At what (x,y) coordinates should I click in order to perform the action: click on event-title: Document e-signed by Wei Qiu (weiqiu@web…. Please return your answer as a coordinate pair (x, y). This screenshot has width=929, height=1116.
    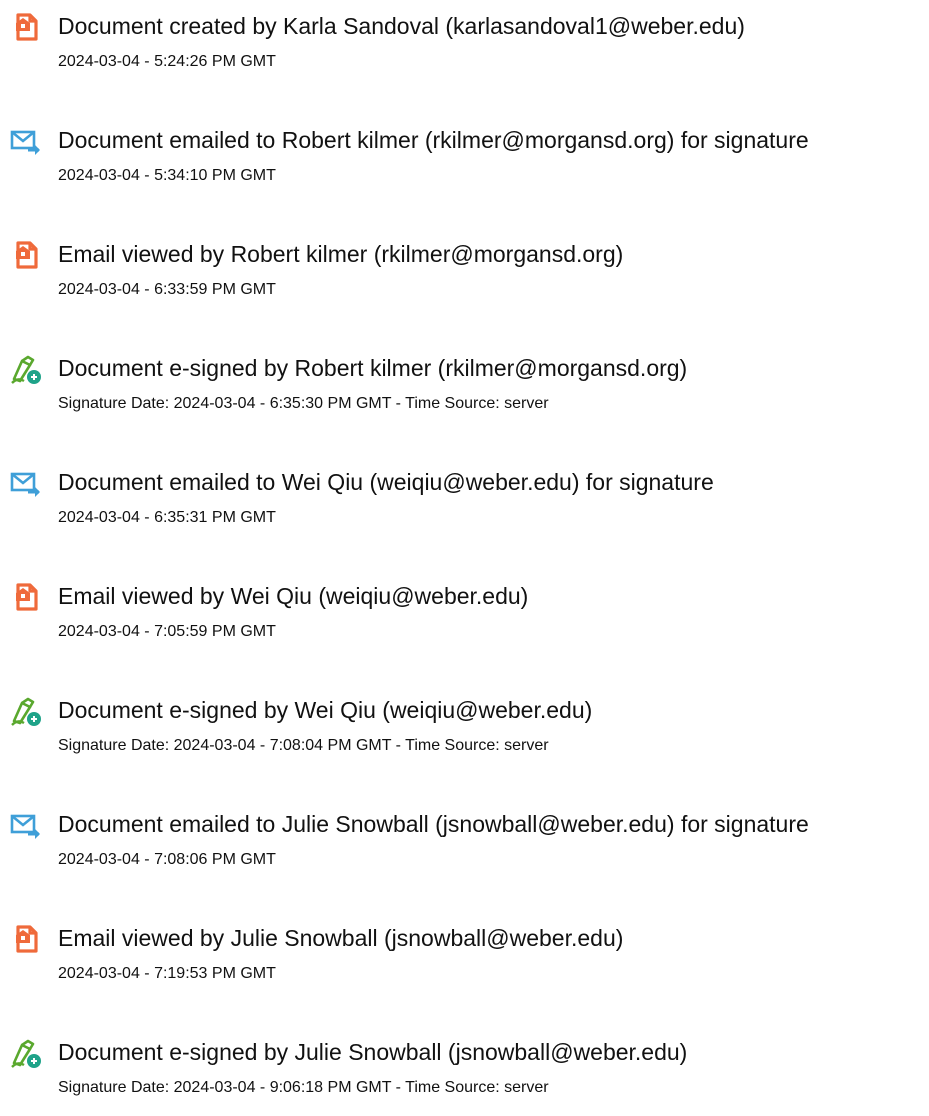
    Looking at the image, I should click on (325, 710).